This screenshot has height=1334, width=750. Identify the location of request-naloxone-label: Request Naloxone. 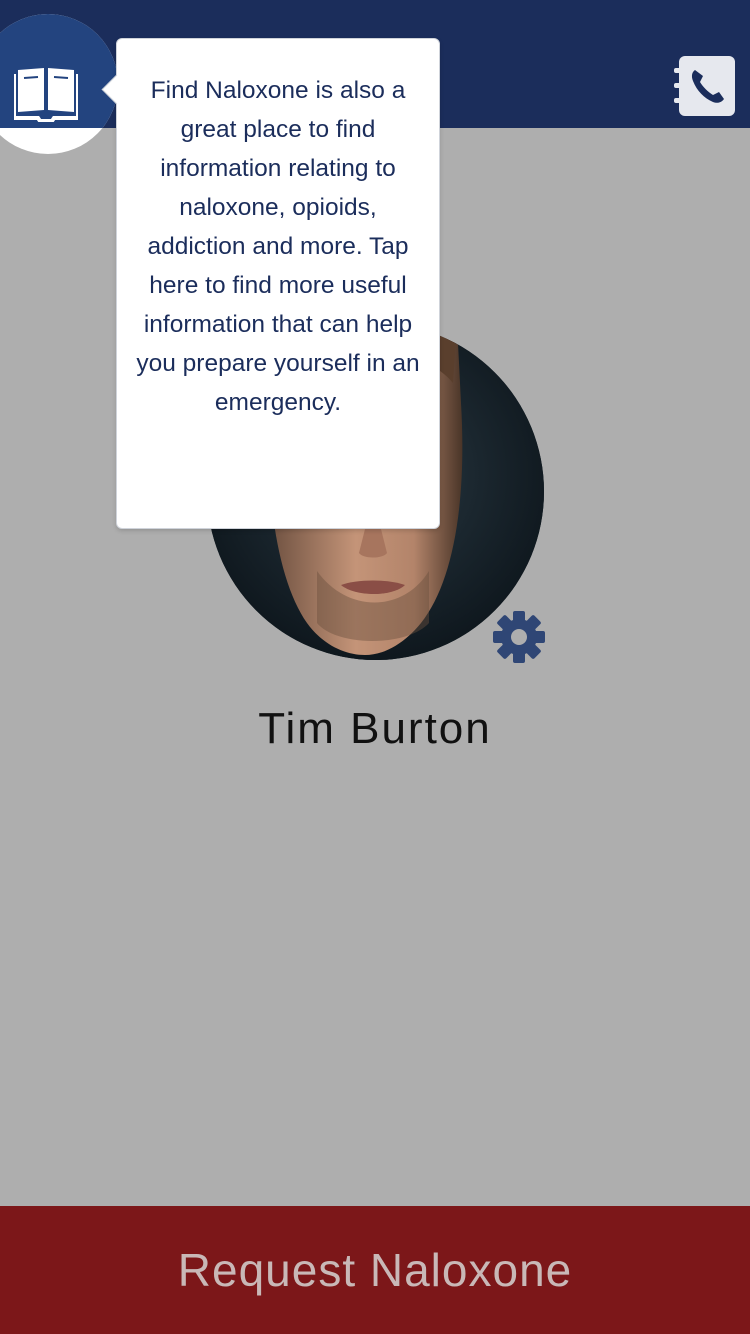
(375, 1270).